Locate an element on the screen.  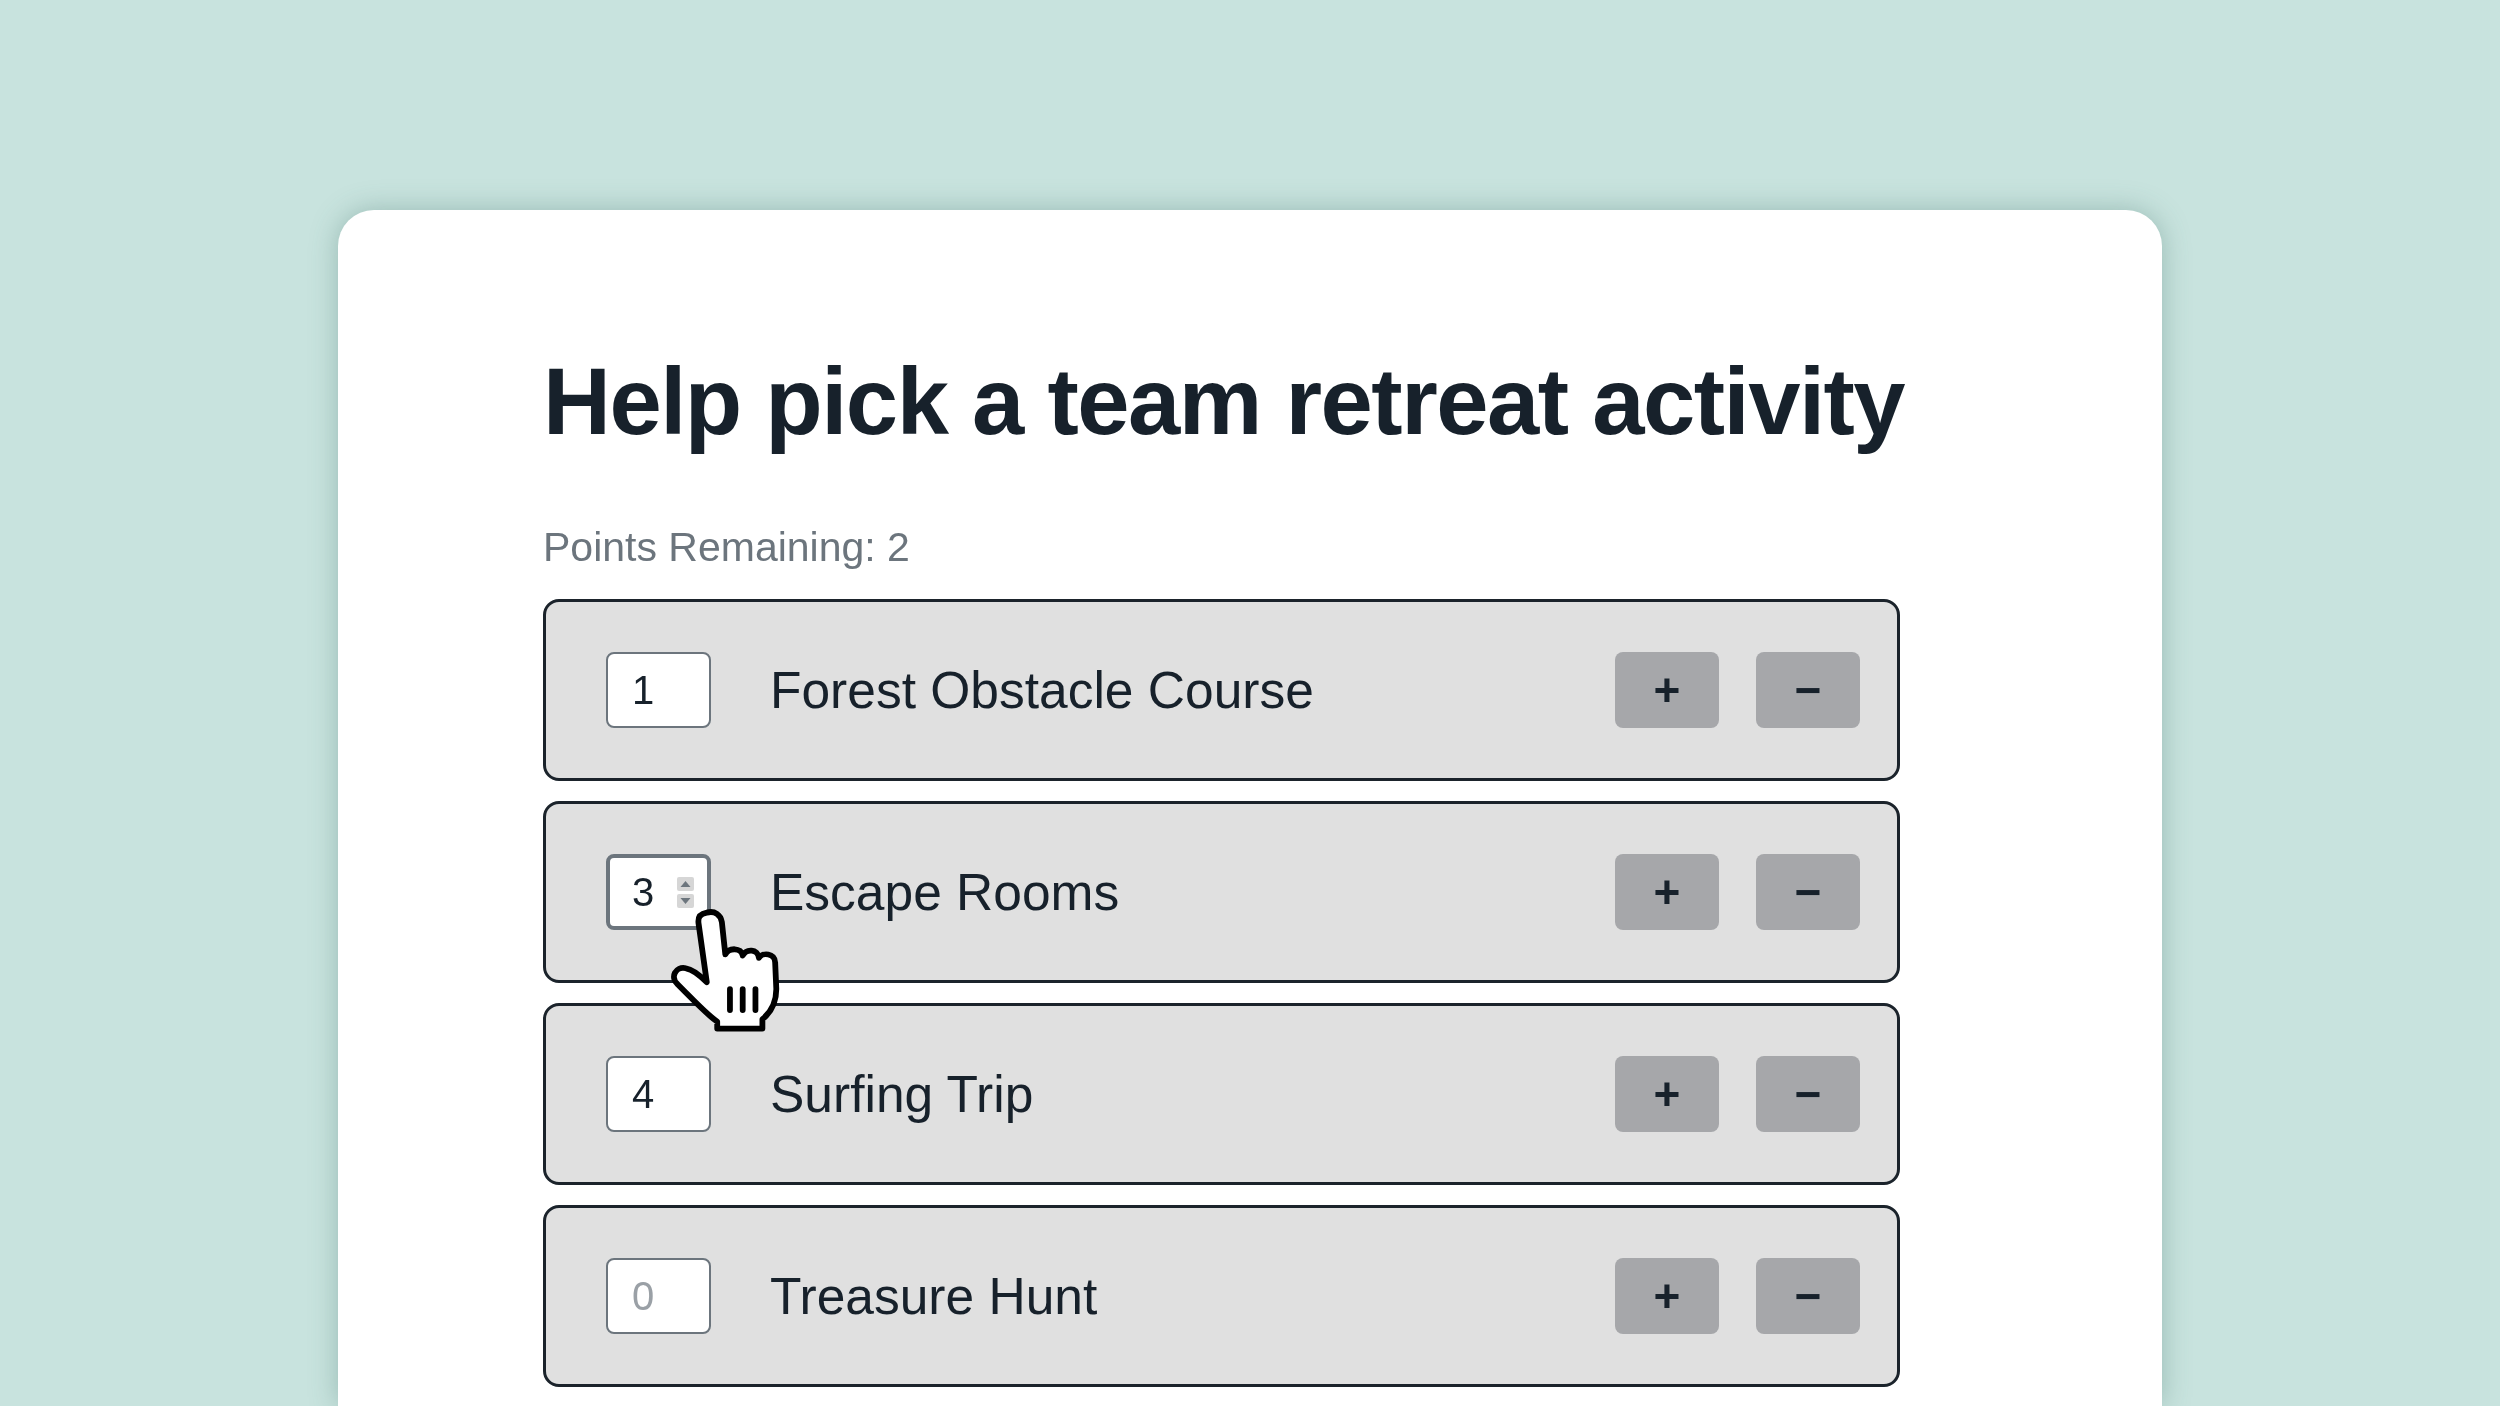
spinner-arrows-icon is located at coordinates (685, 892).